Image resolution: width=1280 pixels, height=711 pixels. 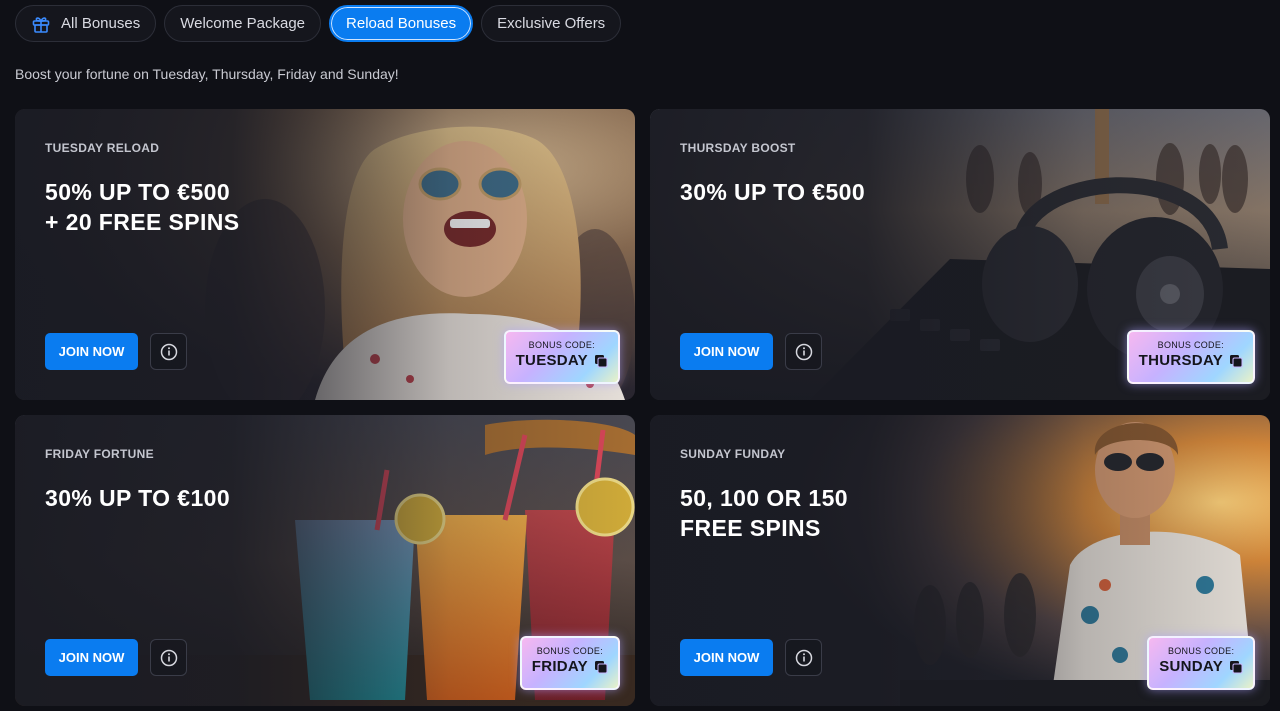 What do you see at coordinates (559, 666) in the screenshot?
I see `bonus-code-value: FRIDAY` at bounding box center [559, 666].